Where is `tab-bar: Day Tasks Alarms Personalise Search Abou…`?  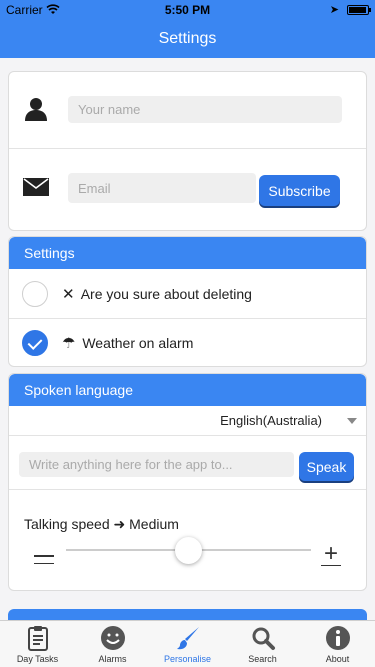 tab-bar: Day Tasks Alarms Personalise Search Abou… is located at coordinates (187, 643).